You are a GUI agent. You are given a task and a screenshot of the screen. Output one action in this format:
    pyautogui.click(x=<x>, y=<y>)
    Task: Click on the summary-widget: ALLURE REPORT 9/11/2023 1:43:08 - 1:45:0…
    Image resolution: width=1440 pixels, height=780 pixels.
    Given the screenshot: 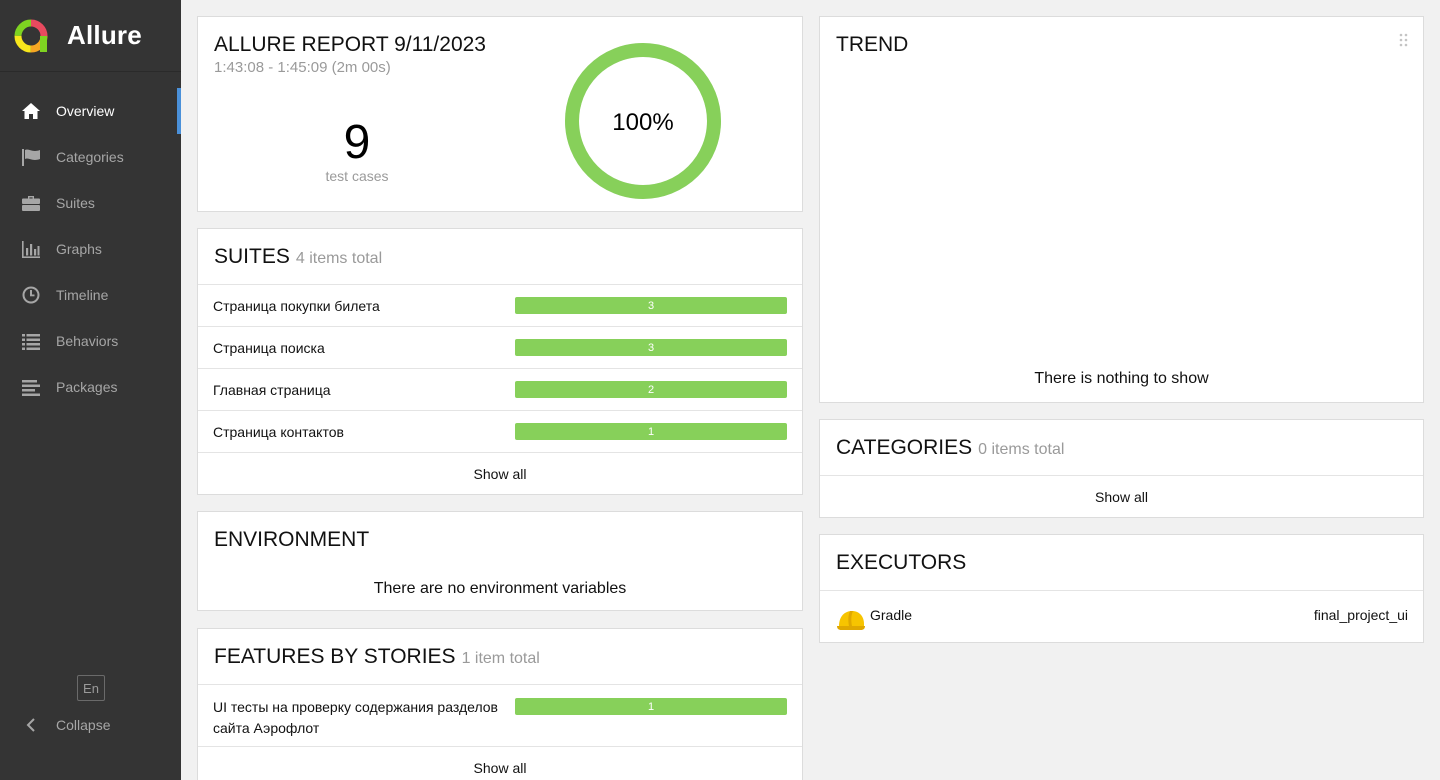 What is the action you would take?
    pyautogui.click(x=500, y=114)
    